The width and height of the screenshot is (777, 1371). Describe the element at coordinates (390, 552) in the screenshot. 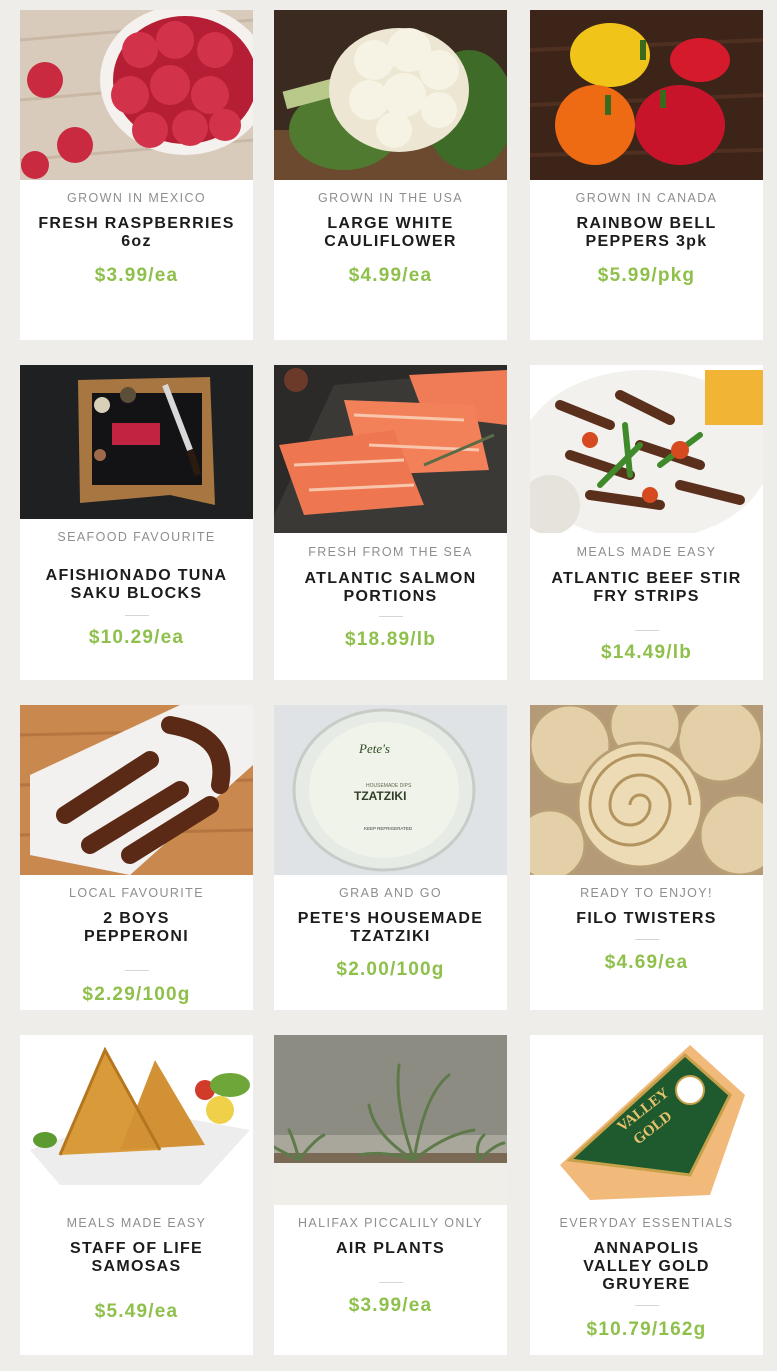

I see `product-origin: FRESH FROM THE SEA` at that location.